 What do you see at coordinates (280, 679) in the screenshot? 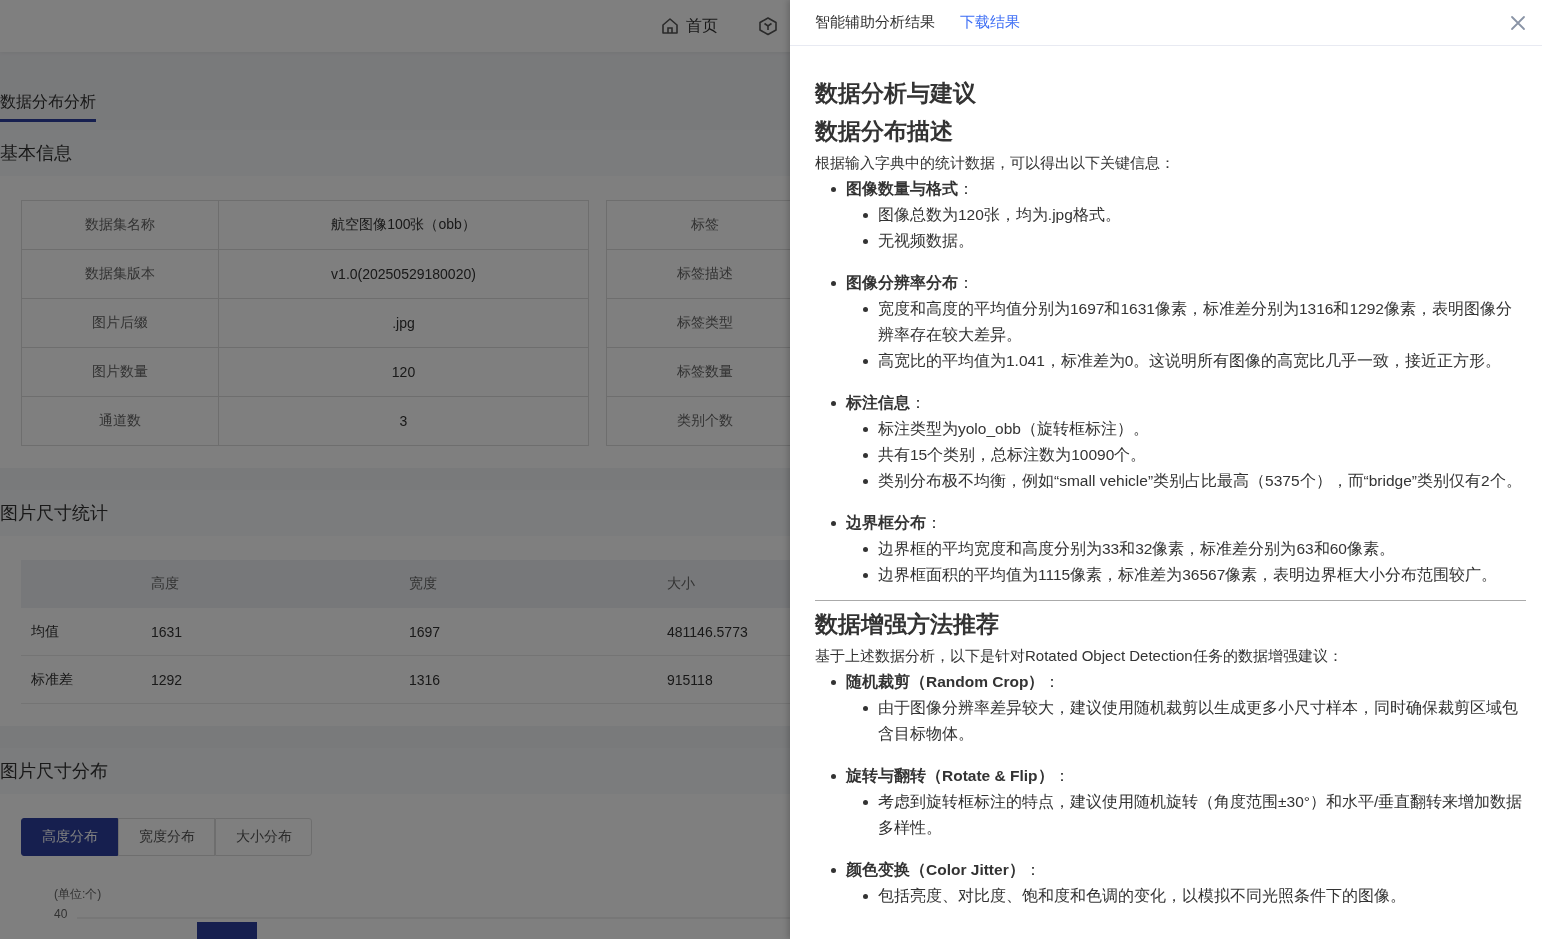
I see `table-cell: 1292` at bounding box center [280, 679].